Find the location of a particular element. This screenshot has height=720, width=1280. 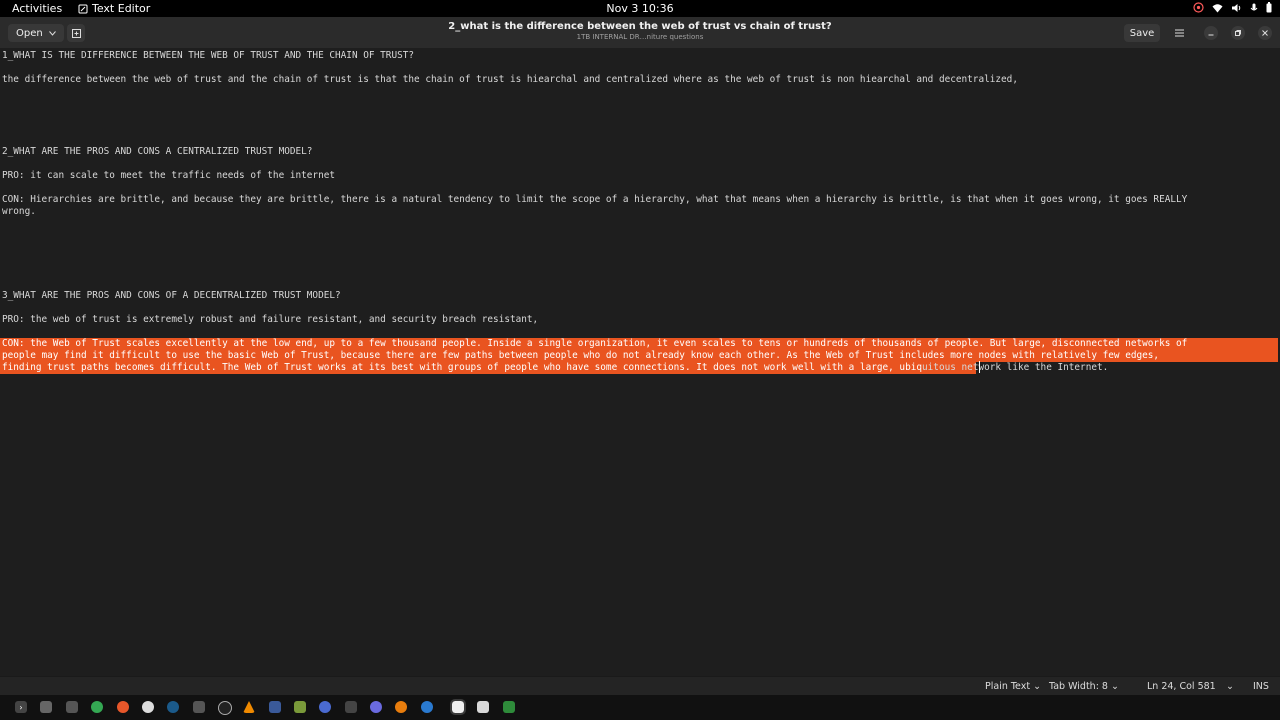

steam-icon is located at coordinates (173, 707).